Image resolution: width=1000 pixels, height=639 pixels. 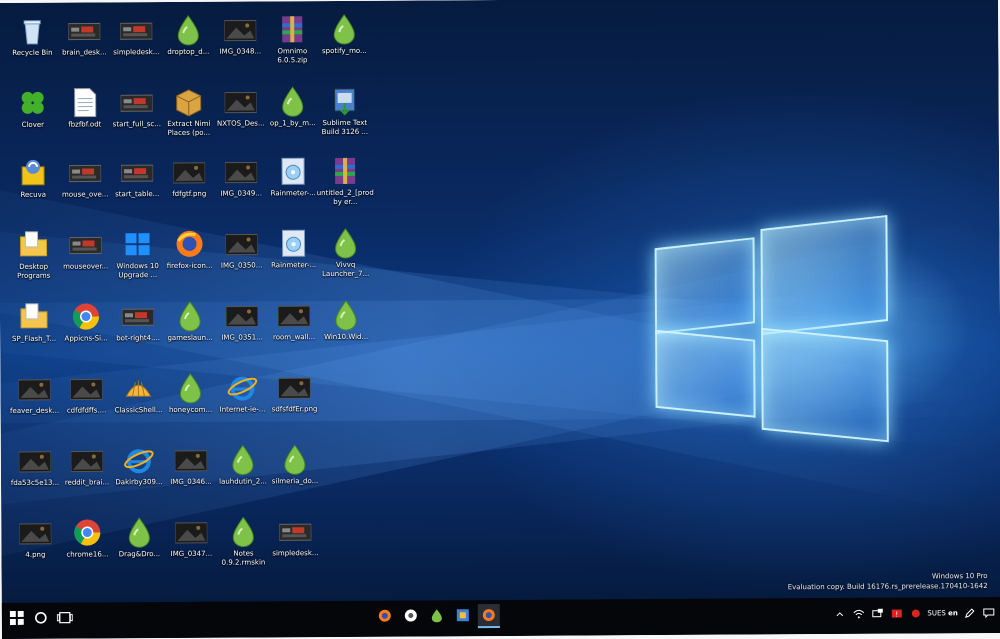 I want to click on desktop-icon: Desktop Programs, so click(x=33, y=258).